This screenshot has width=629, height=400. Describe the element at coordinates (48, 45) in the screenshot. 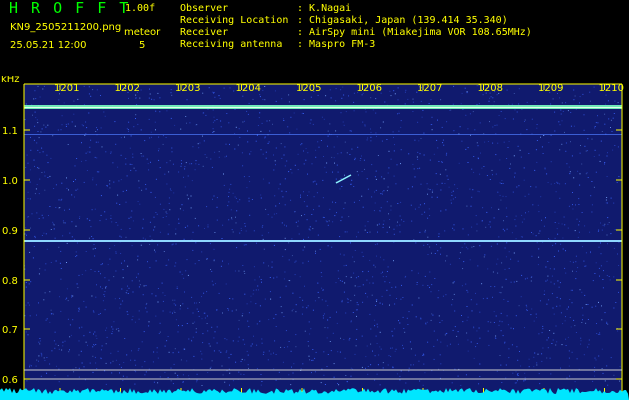

I see `observation-time: 25.05.21 12:00` at that location.